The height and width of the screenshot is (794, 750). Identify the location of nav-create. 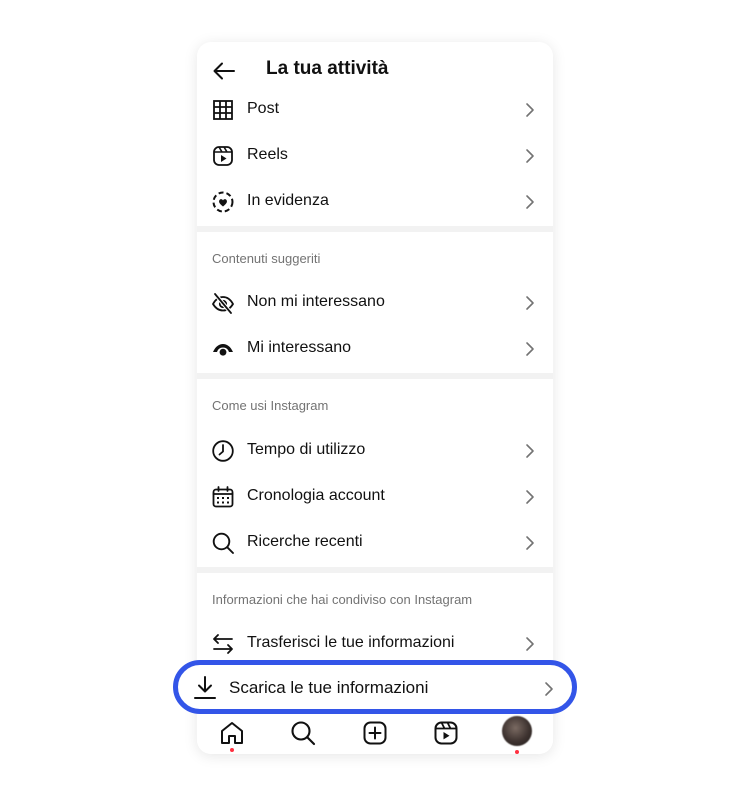
(375, 733).